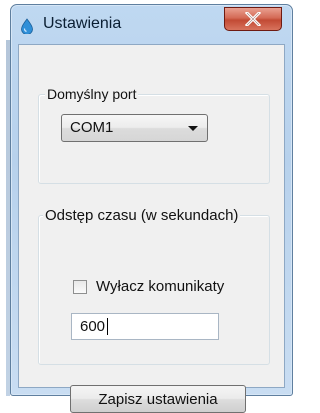 This screenshot has width=320, height=413. Describe the element at coordinates (158, 399) in the screenshot. I see `save-settings-button: Zapisz ustawienia` at that location.